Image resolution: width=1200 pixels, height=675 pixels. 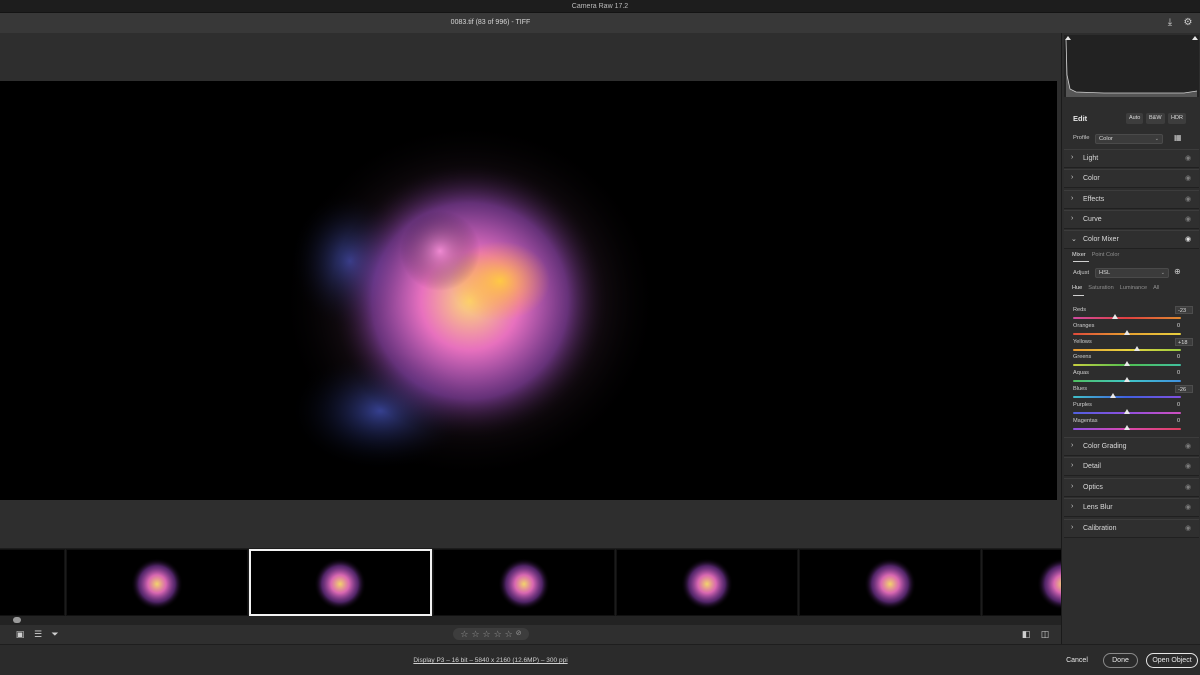 I want to click on filmstrip-scrollbar, so click(x=530, y=620).